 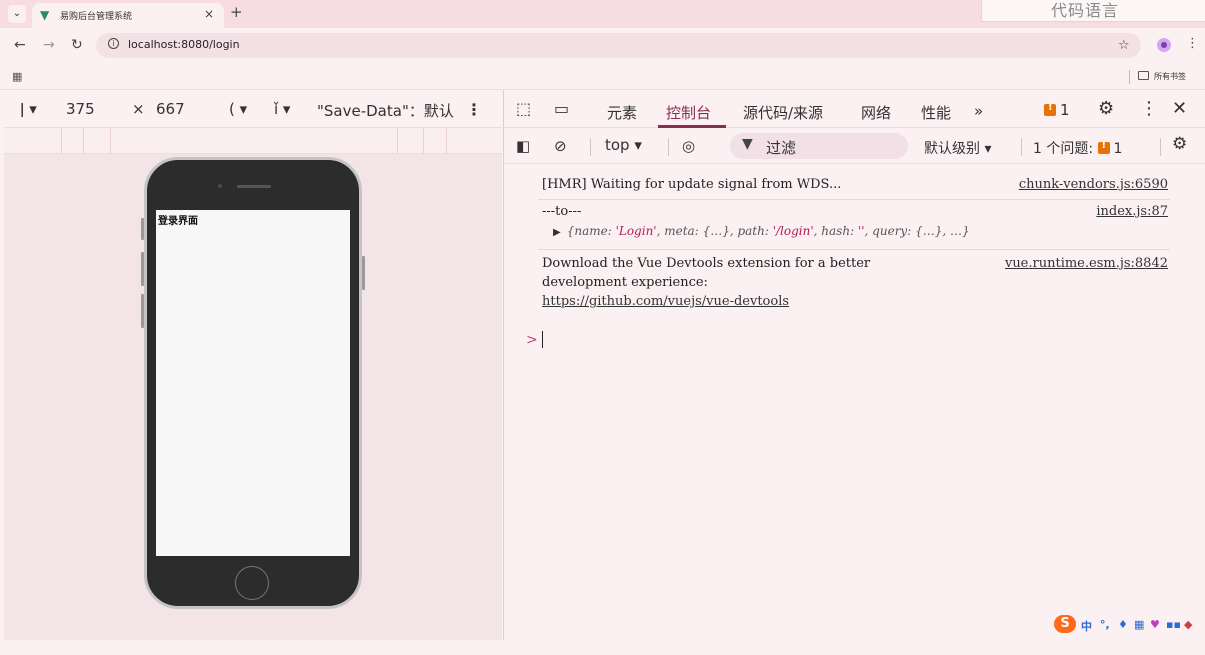 What do you see at coordinates (77, 45) in the screenshot?
I see `reload-icon: ↻` at bounding box center [77, 45].